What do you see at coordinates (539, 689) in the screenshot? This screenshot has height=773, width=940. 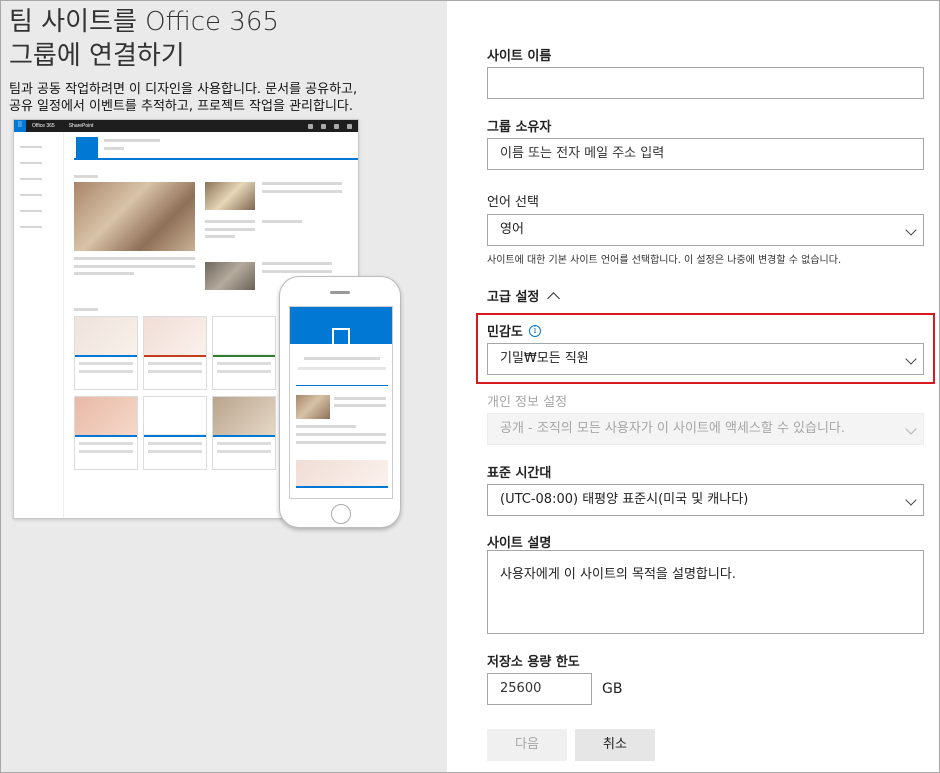 I see `storage-limit-input: 25600` at bounding box center [539, 689].